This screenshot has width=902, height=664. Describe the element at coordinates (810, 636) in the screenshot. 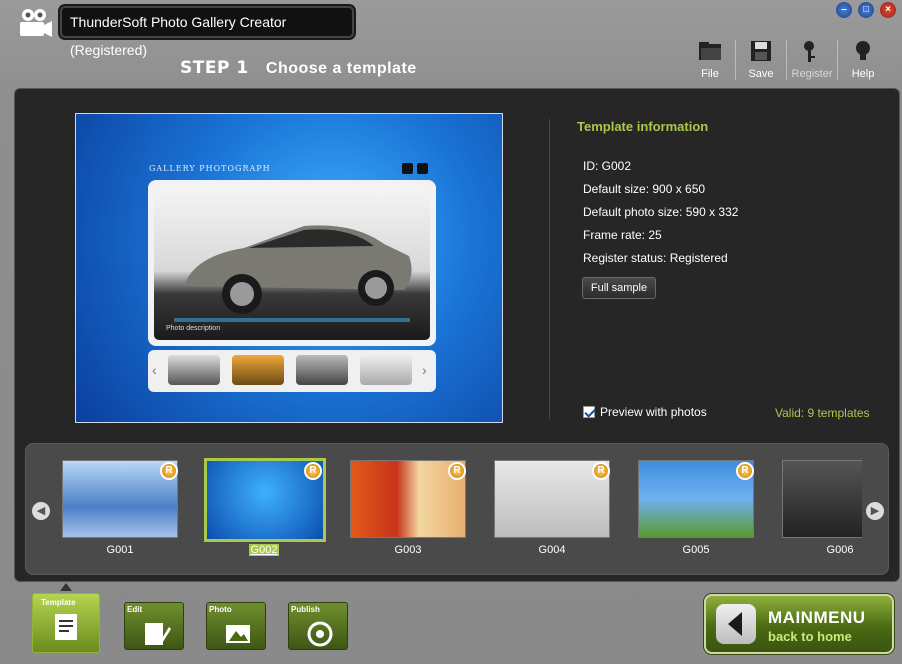

I see `mainmenu-subtitle: back to home` at that location.